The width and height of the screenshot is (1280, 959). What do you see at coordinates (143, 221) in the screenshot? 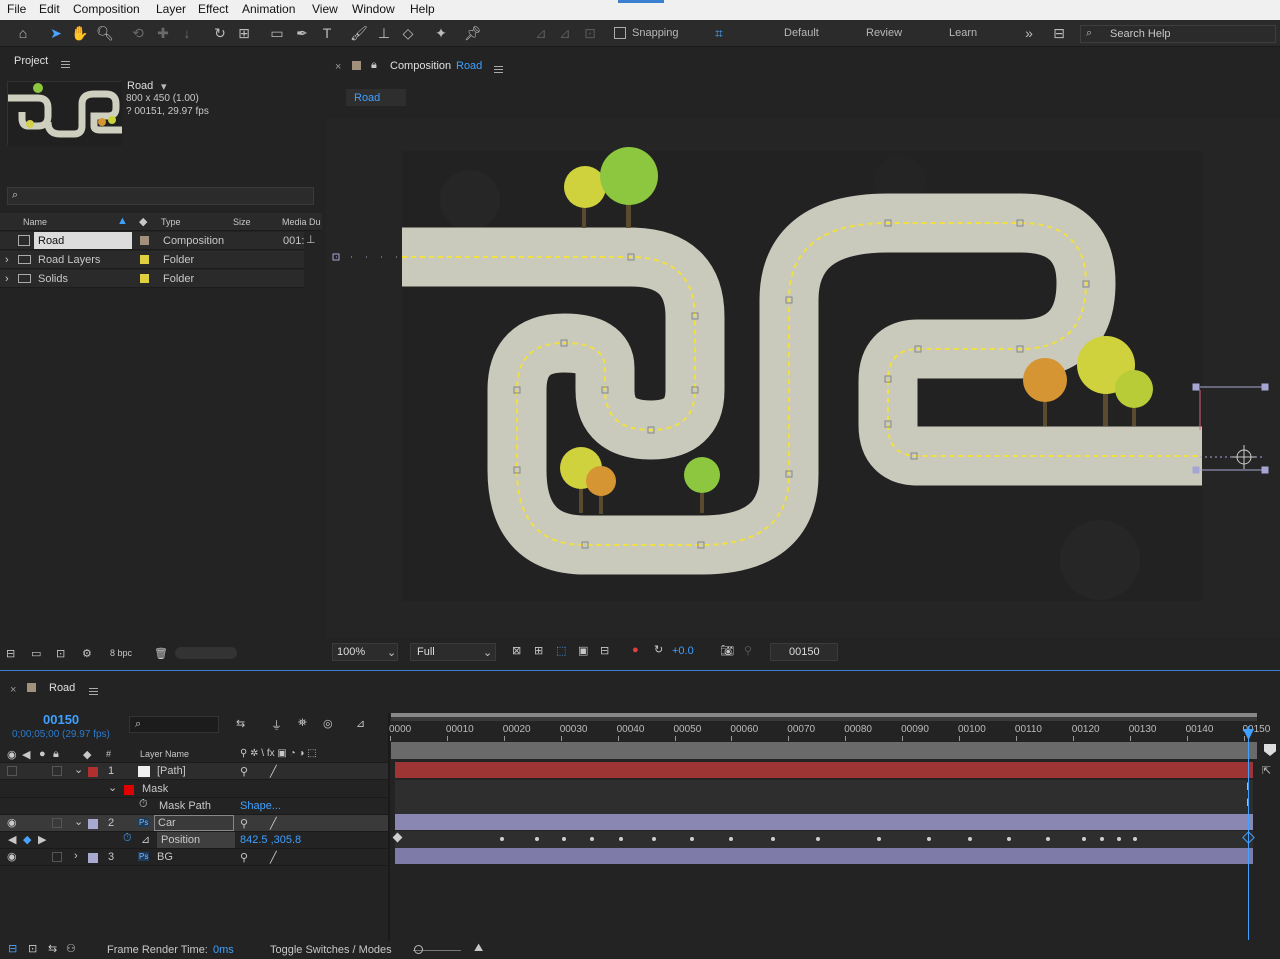
I see `label-tag-icon: ◆` at bounding box center [143, 221].